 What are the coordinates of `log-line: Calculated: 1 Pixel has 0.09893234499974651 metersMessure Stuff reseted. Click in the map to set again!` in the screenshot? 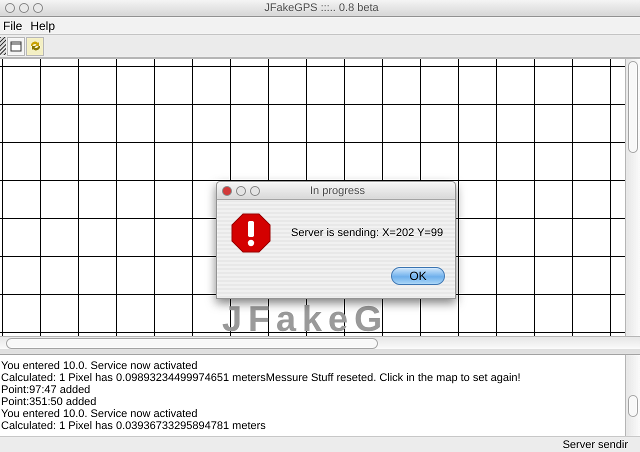 It's located at (261, 378).